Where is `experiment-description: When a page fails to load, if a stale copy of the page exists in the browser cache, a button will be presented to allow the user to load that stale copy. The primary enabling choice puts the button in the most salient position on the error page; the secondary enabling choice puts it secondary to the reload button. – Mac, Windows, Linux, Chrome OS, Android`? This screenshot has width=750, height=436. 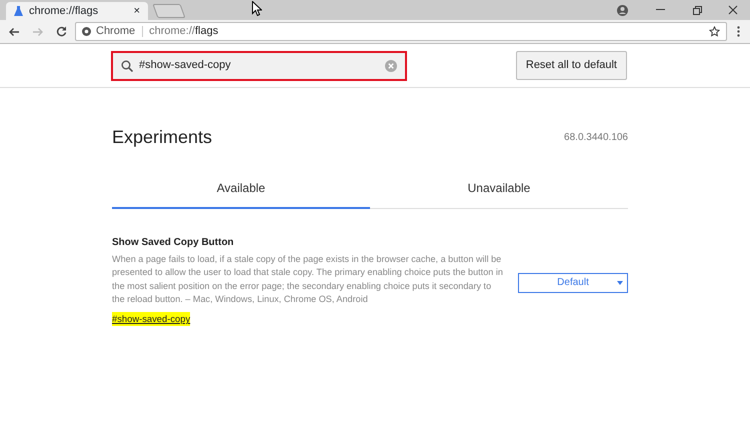 experiment-description: When a page fails to load, if a stale copy of the page exists in the browser cache, a button will be presented to allow the user to load that stale copy. The primary enabling choice puts the button in the most salient position on the error page; the secondary enabling choice puts it secondary to the reload button. – Mac, Windows, Linux, Chrome OS, Android is located at coordinates (308, 279).